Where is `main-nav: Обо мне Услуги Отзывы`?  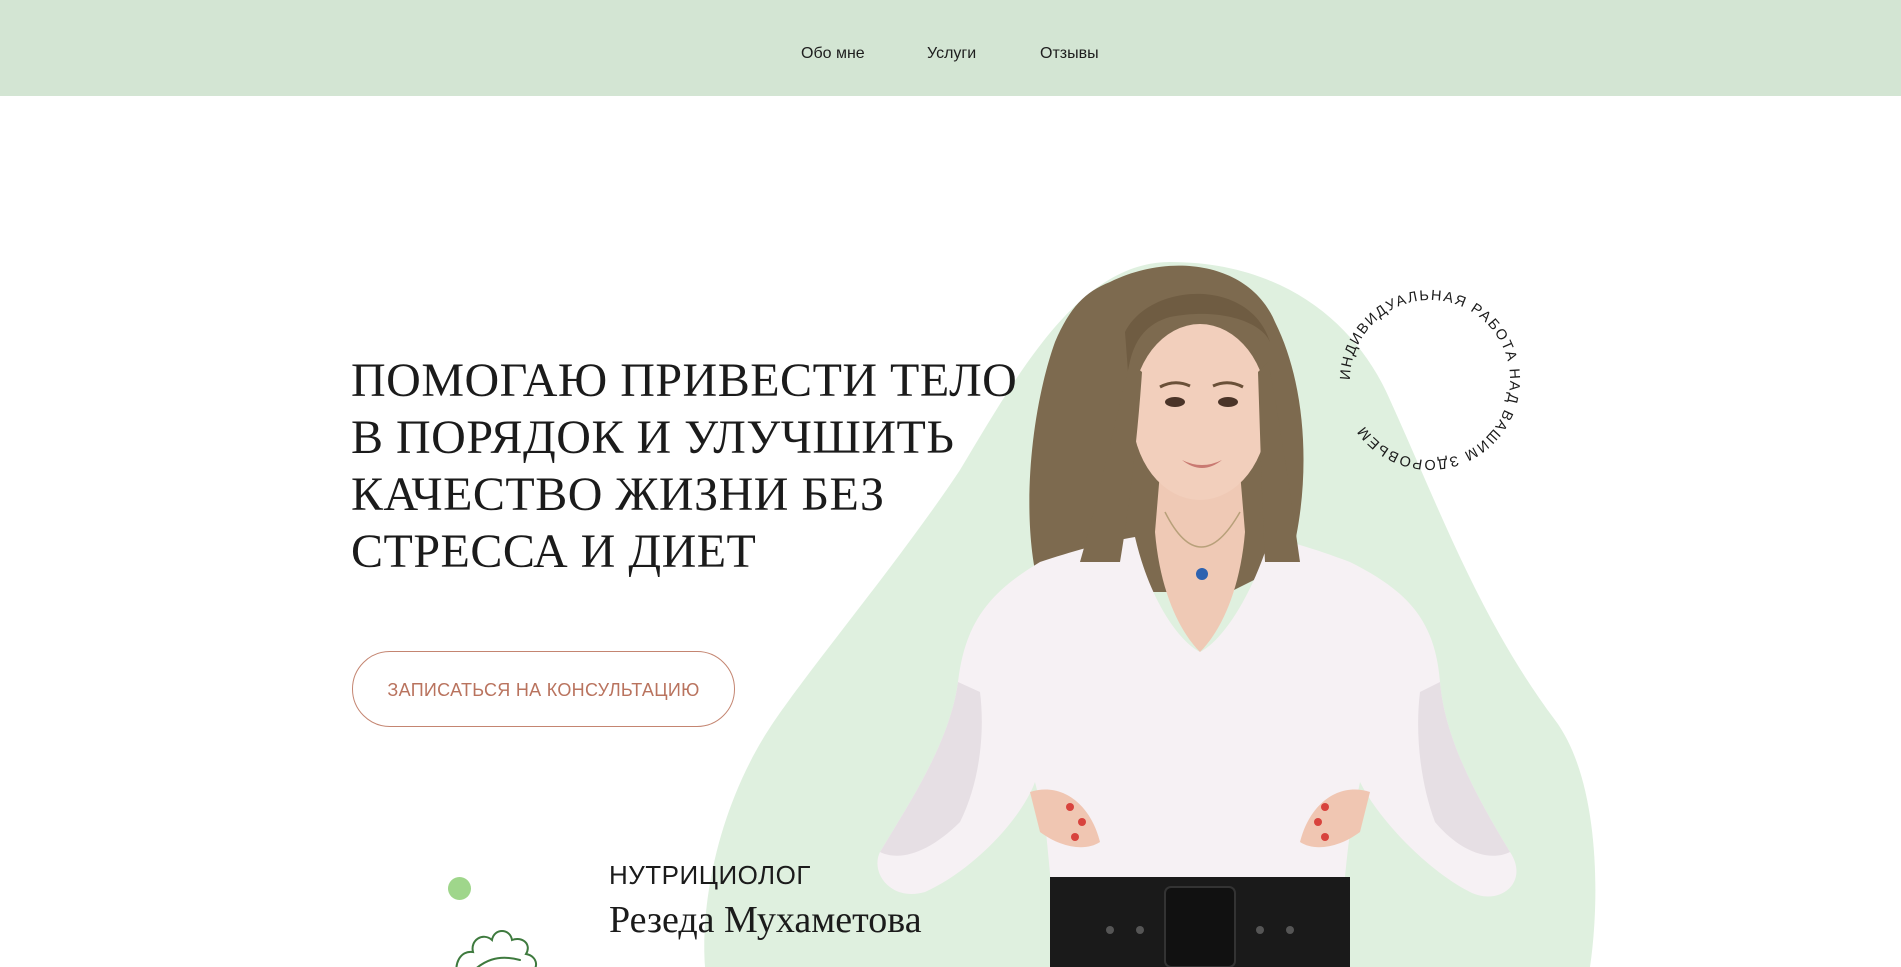
main-nav: Обо мне Услуги Отзывы is located at coordinates (950, 55).